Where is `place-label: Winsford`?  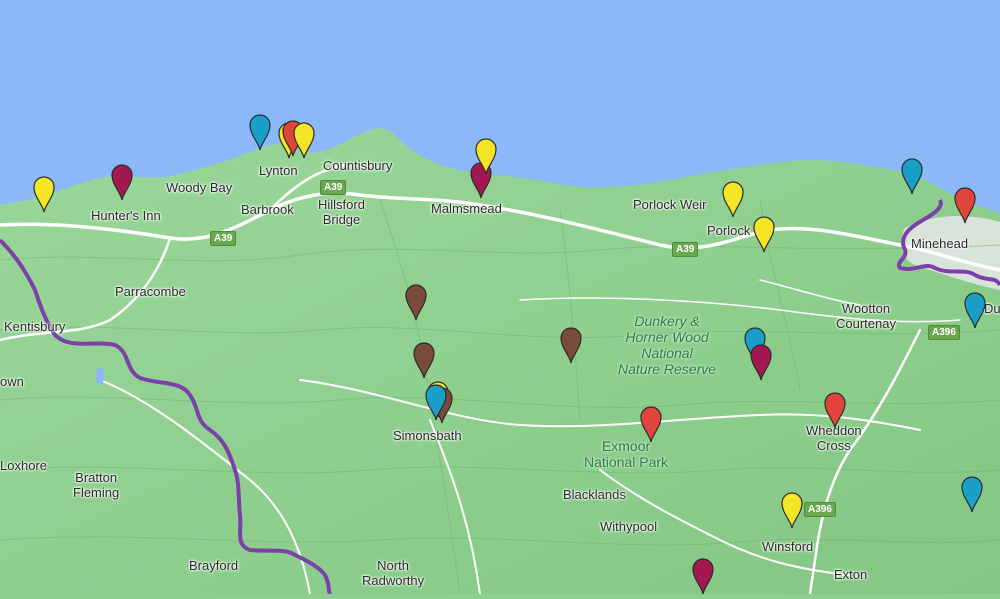 place-label: Winsford is located at coordinates (787, 546).